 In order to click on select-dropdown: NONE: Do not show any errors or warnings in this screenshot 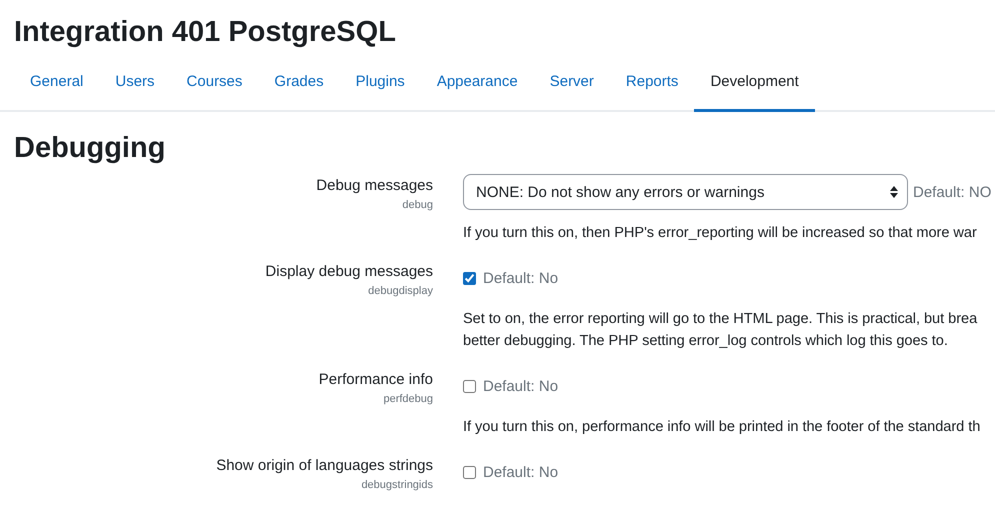, I will do `click(685, 192)`.